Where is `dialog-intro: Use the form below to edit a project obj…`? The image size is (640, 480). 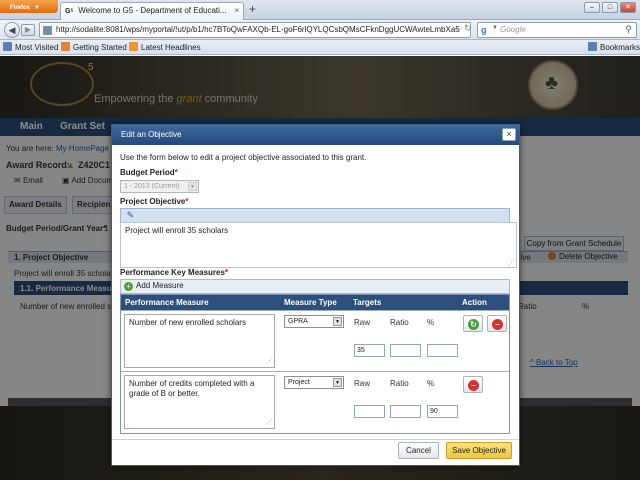 dialog-intro: Use the form below to edit a project obj… is located at coordinates (243, 157).